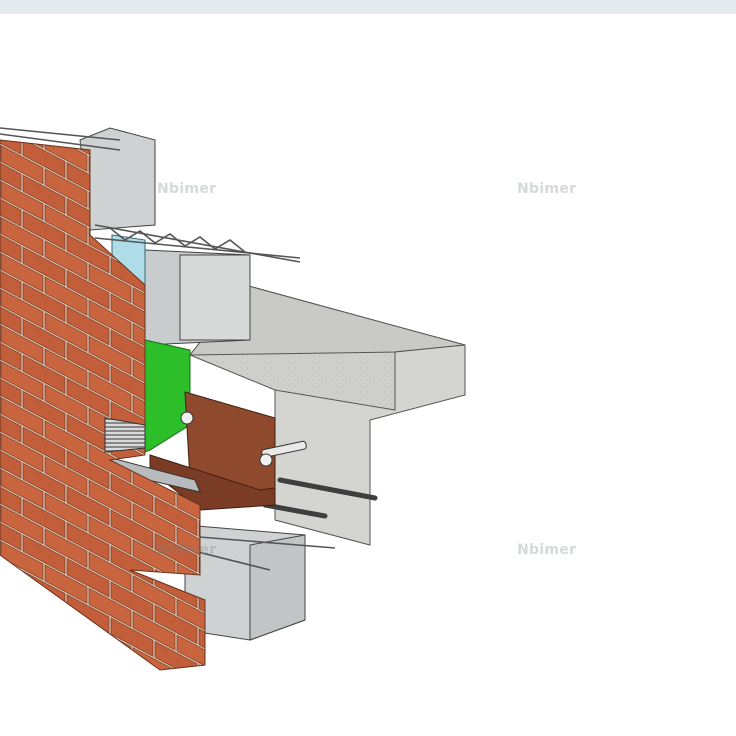 The height and width of the screenshot is (736, 736). I want to click on through-wall-flashing, so click(167, 396).